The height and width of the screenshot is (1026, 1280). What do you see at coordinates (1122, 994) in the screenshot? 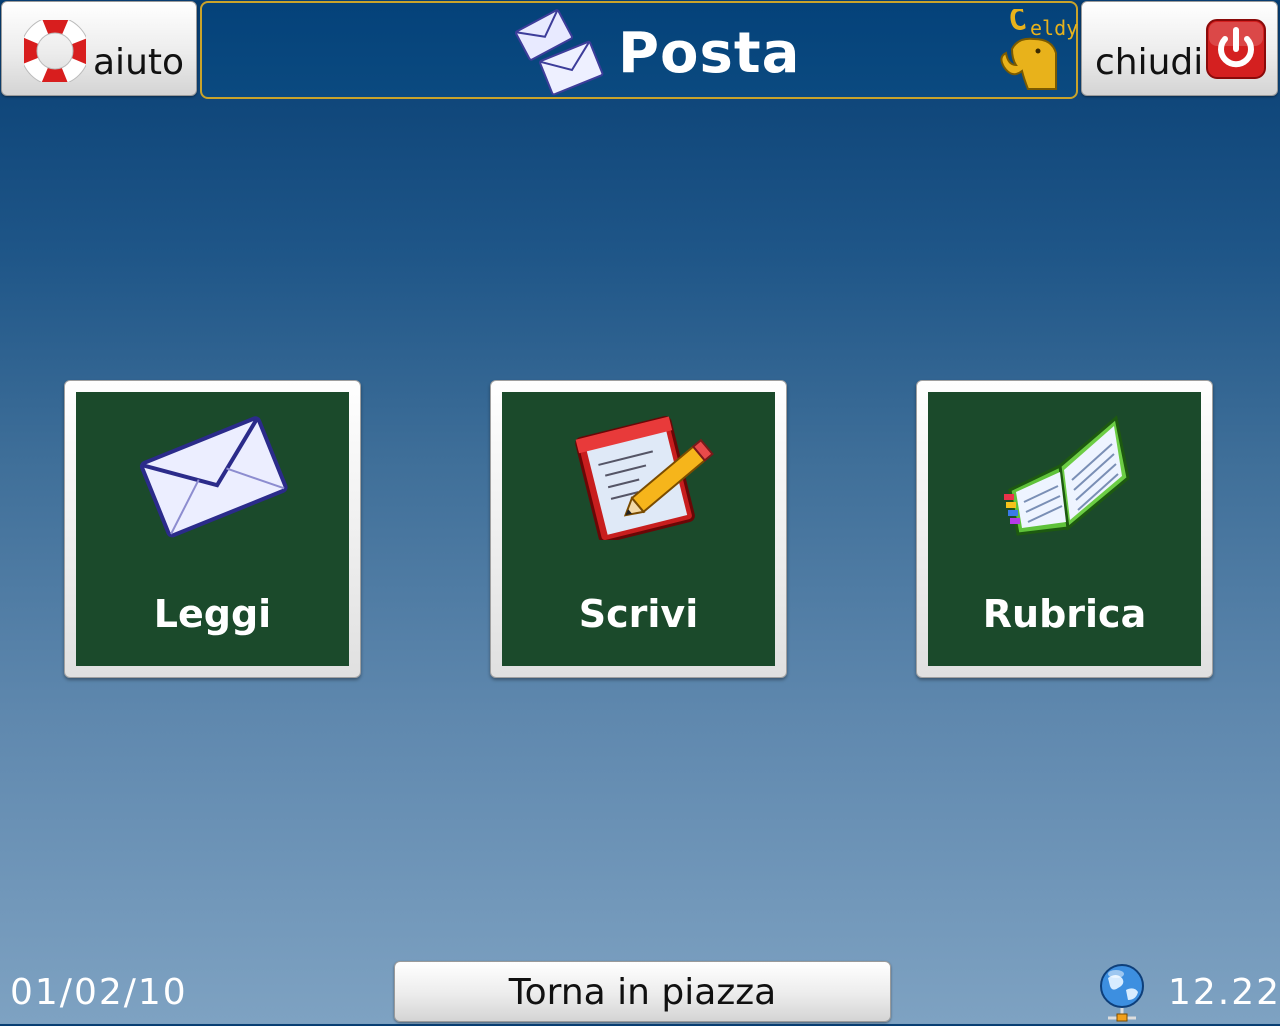
I see `globe-network-icon` at bounding box center [1122, 994].